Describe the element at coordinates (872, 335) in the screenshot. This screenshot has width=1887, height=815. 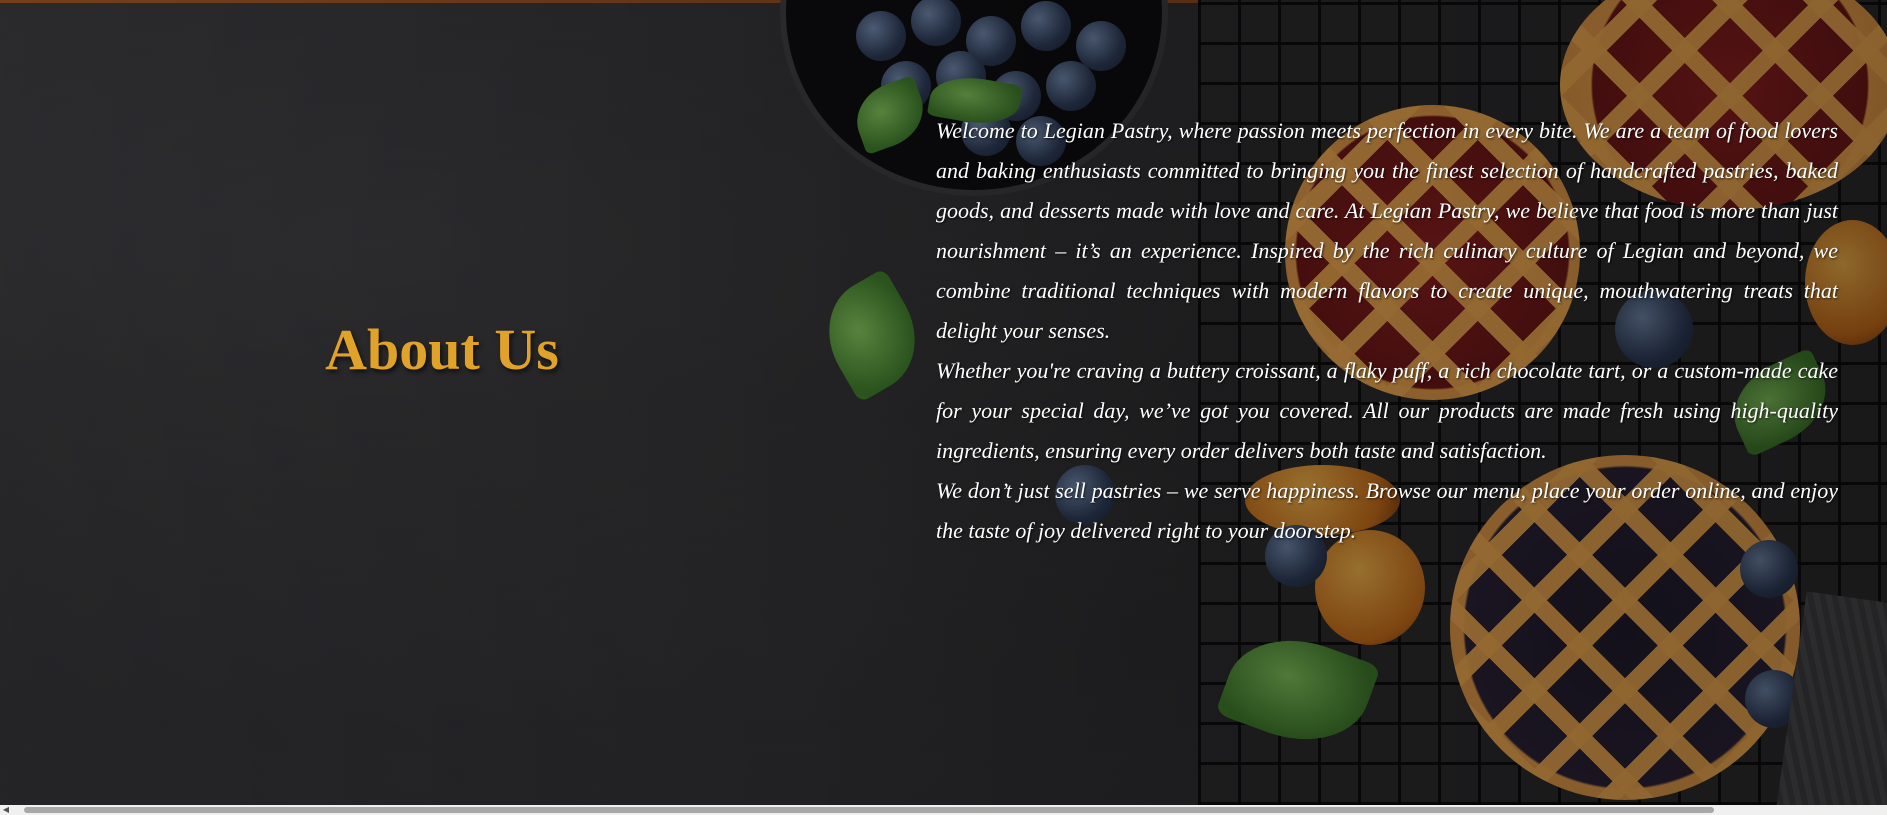
I see `mint-leaf-image` at that location.